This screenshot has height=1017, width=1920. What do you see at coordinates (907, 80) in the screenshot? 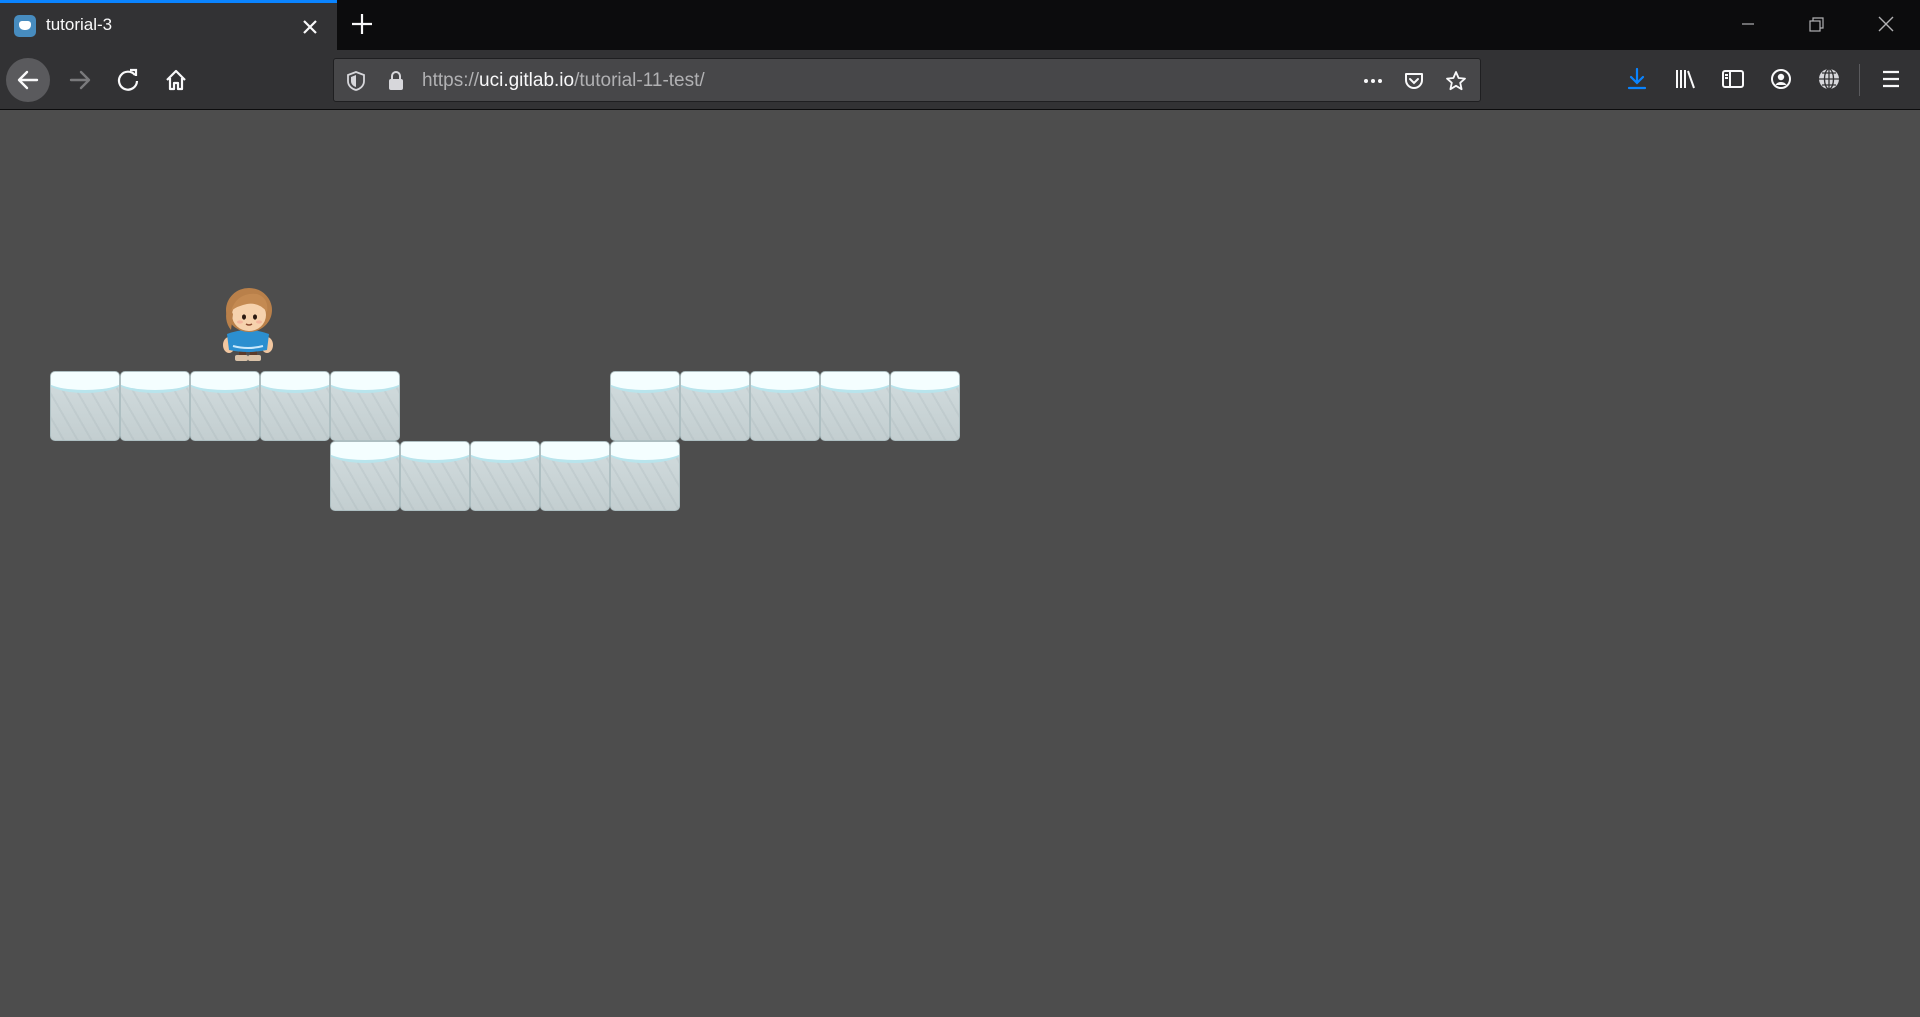
I see `url-bar: https://uci.gitlab.io/tutorial-11-test/` at bounding box center [907, 80].